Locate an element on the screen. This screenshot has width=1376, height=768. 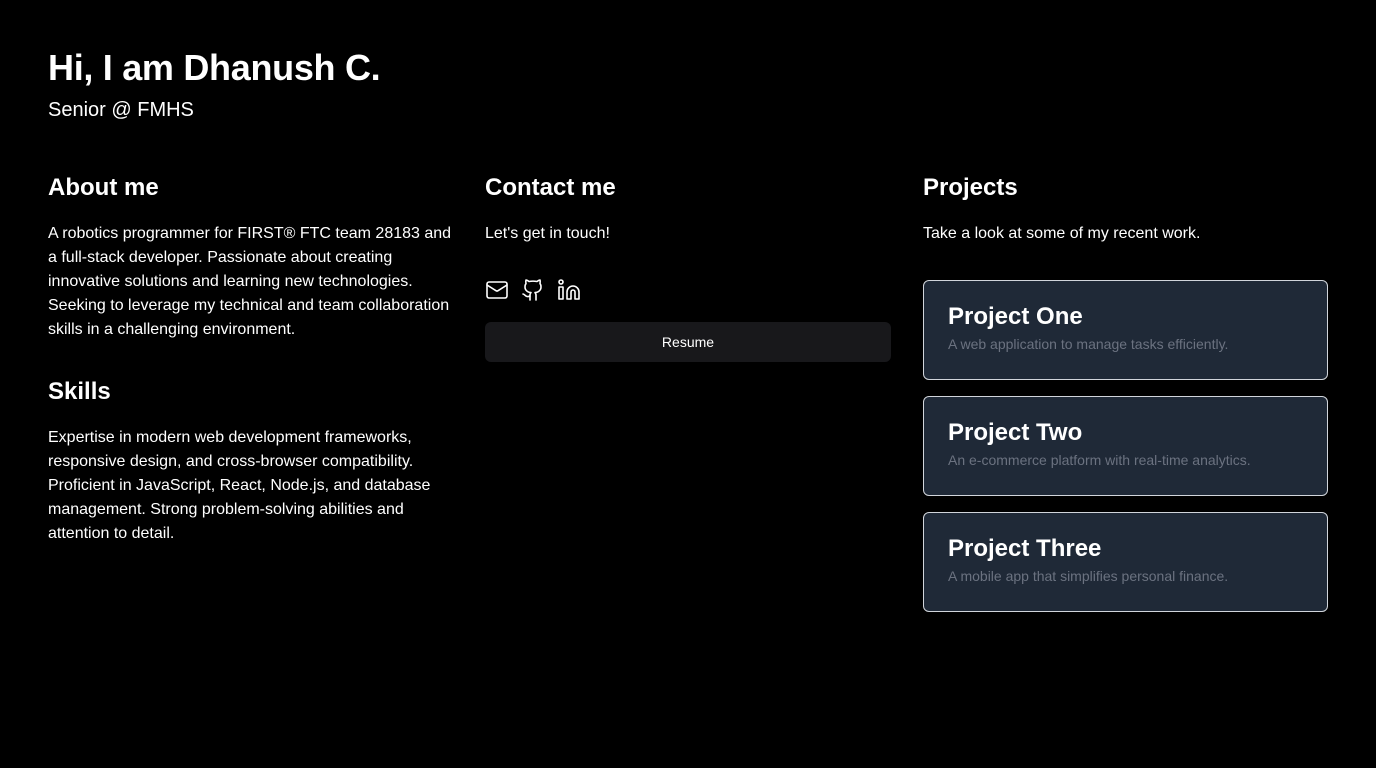
page-title: Hi, I am Dhanush C. is located at coordinates (214, 67).